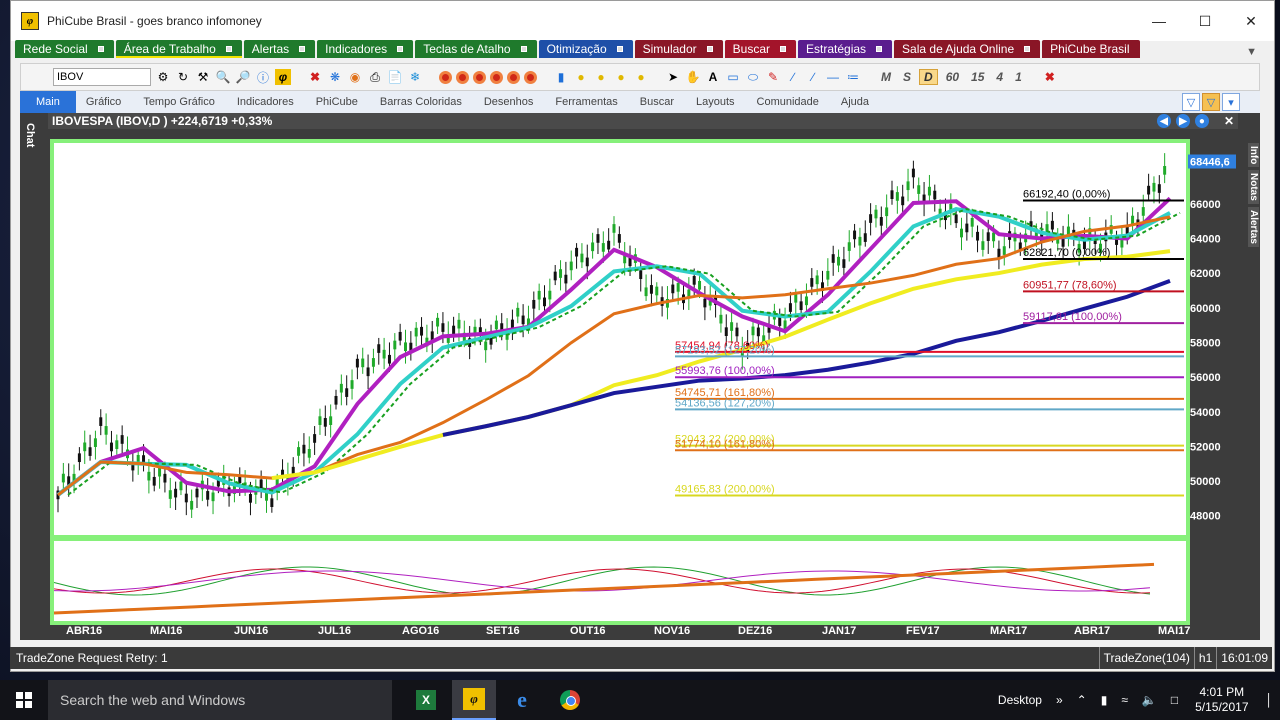 The width and height of the screenshot is (1280, 720). Describe the element at coordinates (1269, 700) in the screenshot. I see `show-desktop-button: │` at that location.